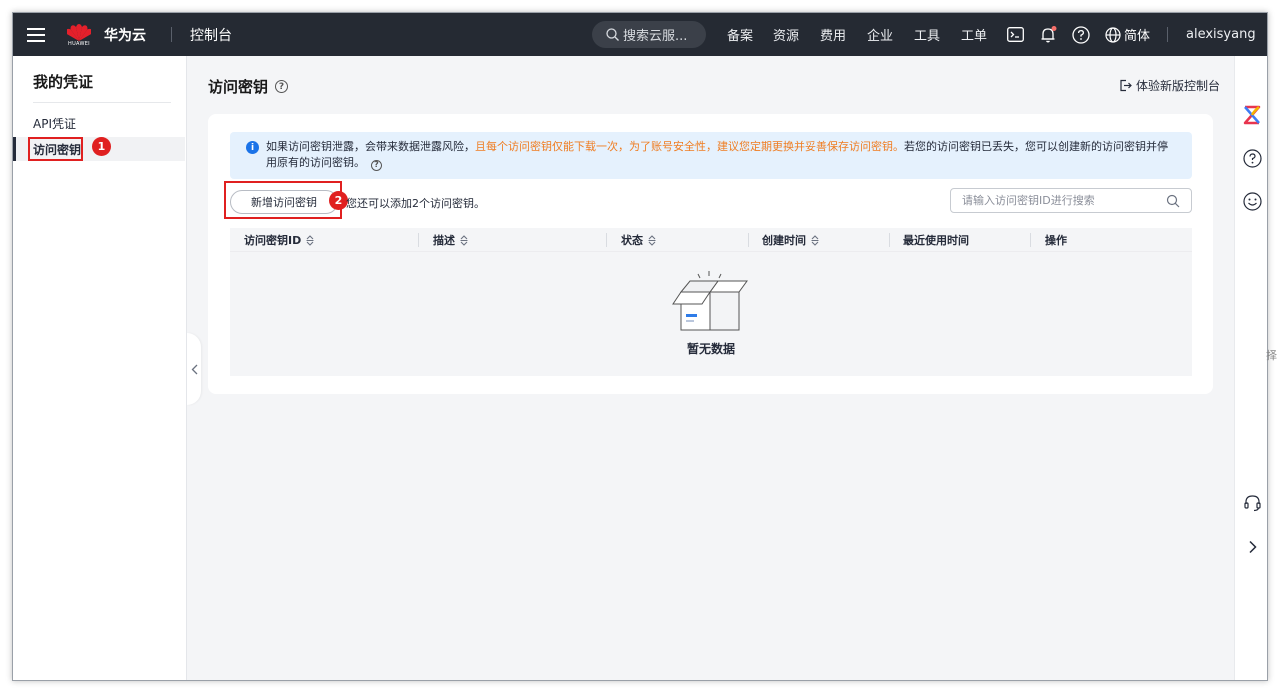 Image resolution: width=1280 pixels, height=693 pixels. What do you see at coordinates (444, 240) in the screenshot?
I see `column-label: 描述` at bounding box center [444, 240].